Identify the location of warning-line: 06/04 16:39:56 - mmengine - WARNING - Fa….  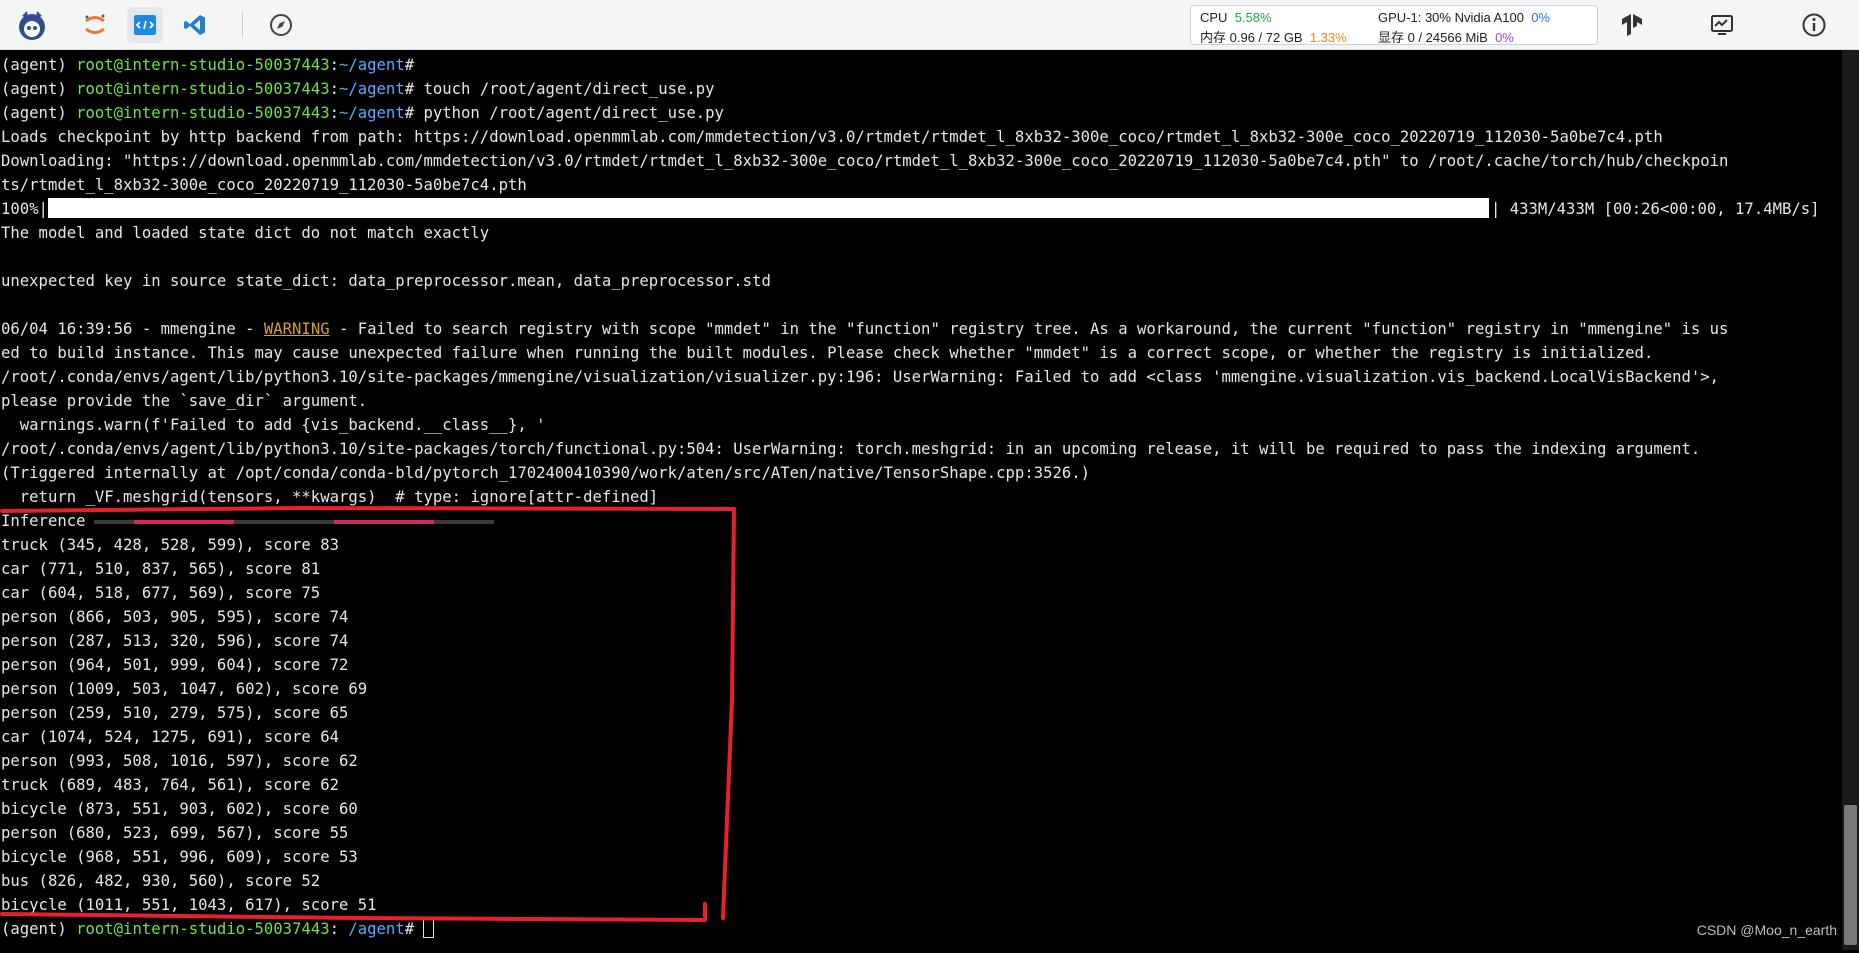
(865, 329).